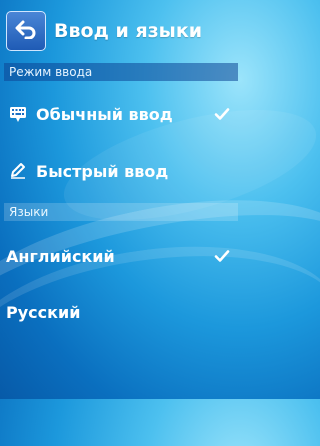 Image resolution: width=320 pixels, height=446 pixels. I want to click on list-item-label: Английский, so click(60, 256).